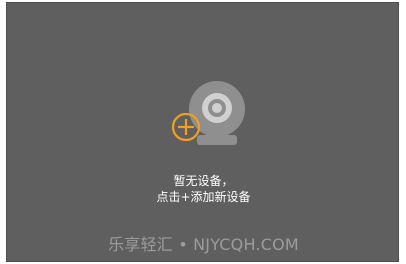  I want to click on empty-state-line2: 点击+添加新设备, so click(203, 197).